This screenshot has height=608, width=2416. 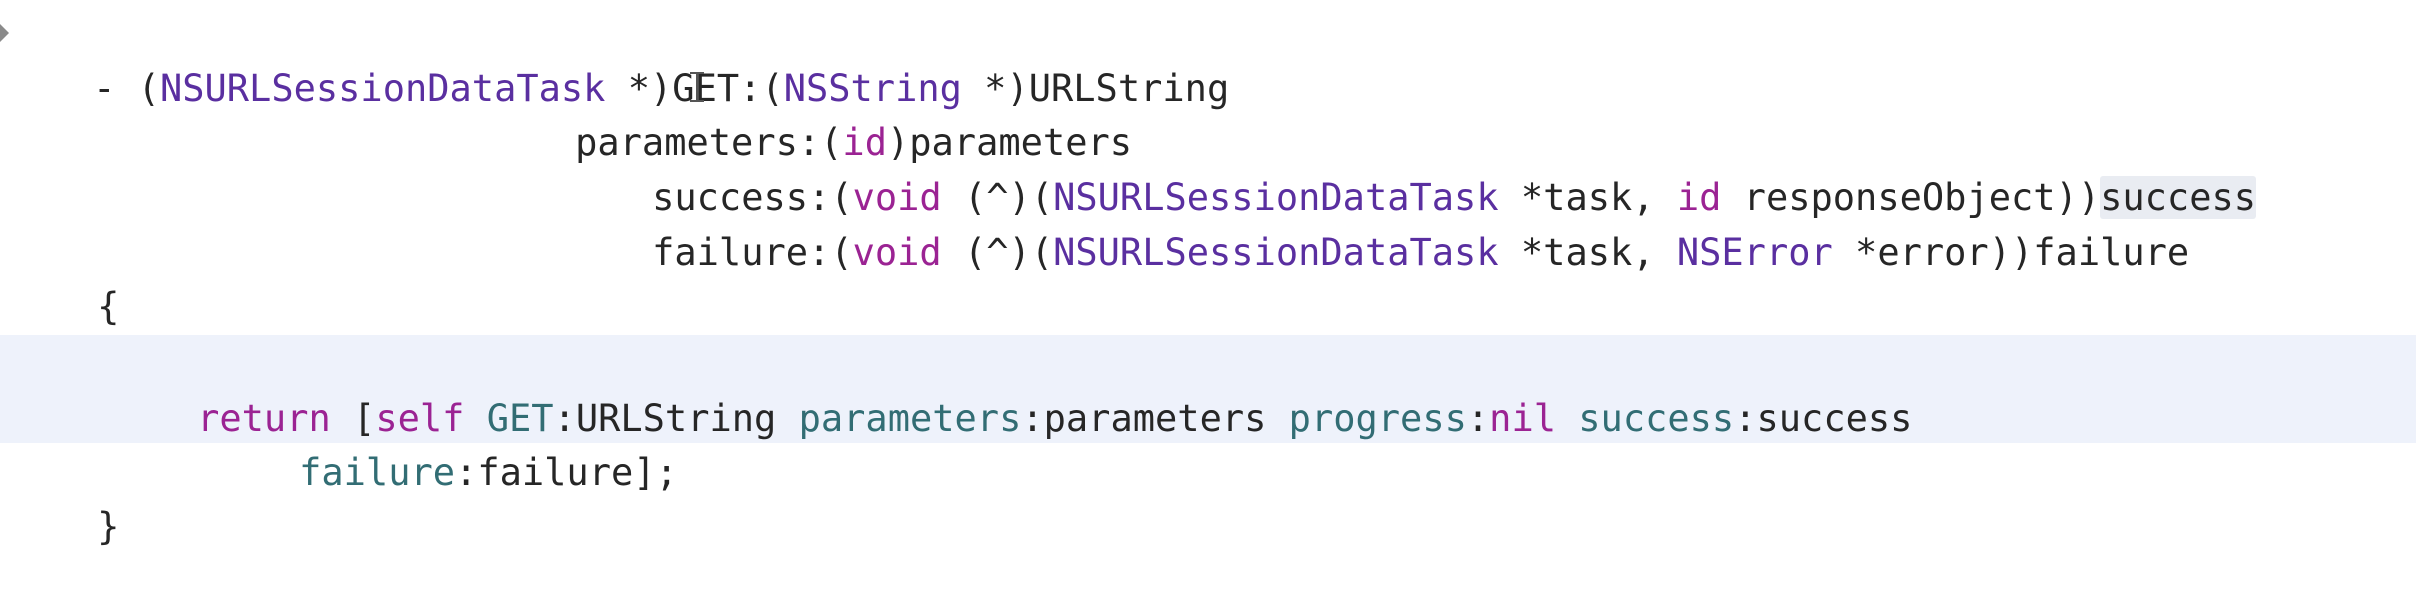 I want to click on ibeam-cursor-icon, so click(x=697, y=87).